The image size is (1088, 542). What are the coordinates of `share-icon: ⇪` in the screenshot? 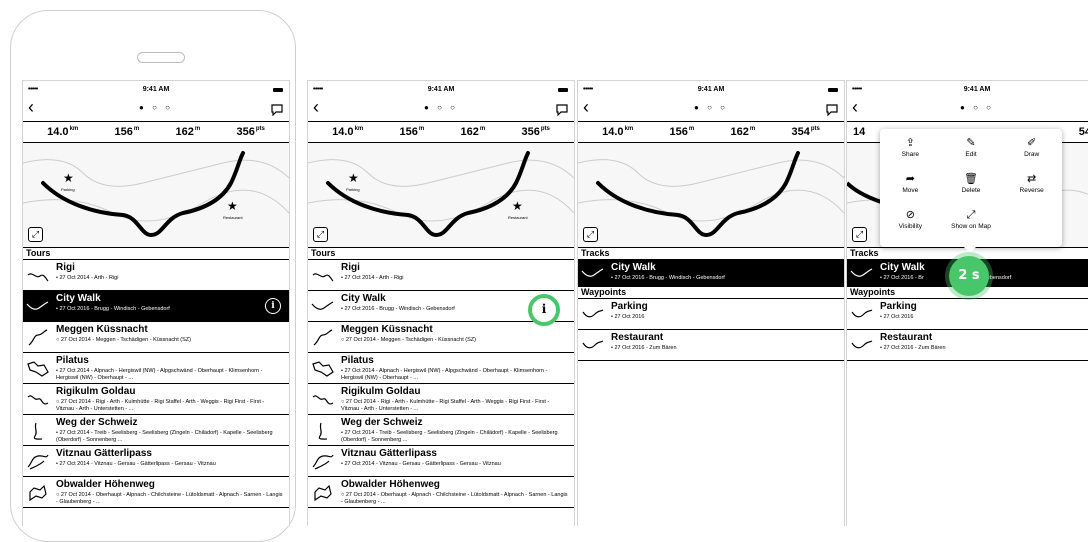 It's located at (910, 143).